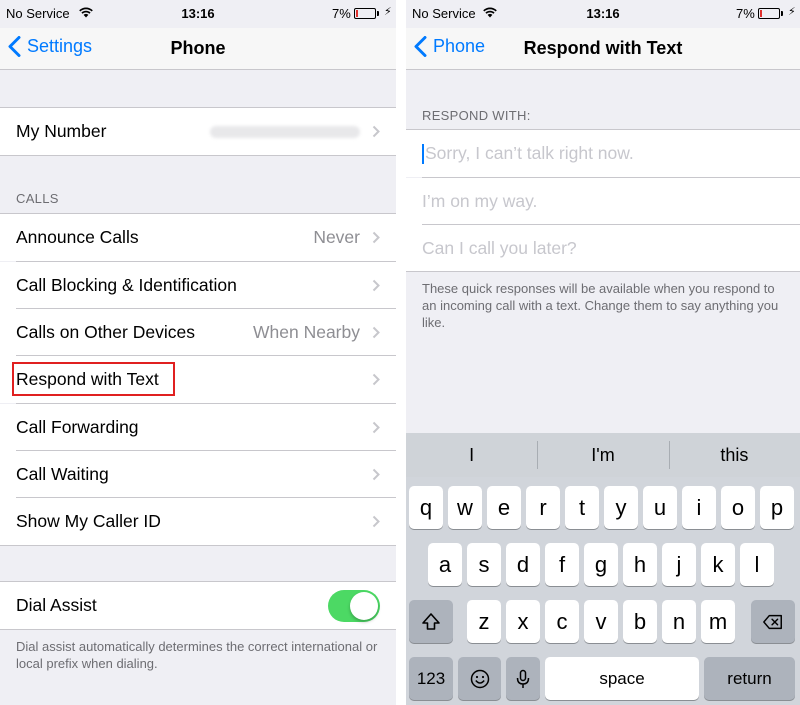 Image resolution: width=800 pixels, height=705 pixels. I want to click on row-label: Dial Assist, so click(56, 605).